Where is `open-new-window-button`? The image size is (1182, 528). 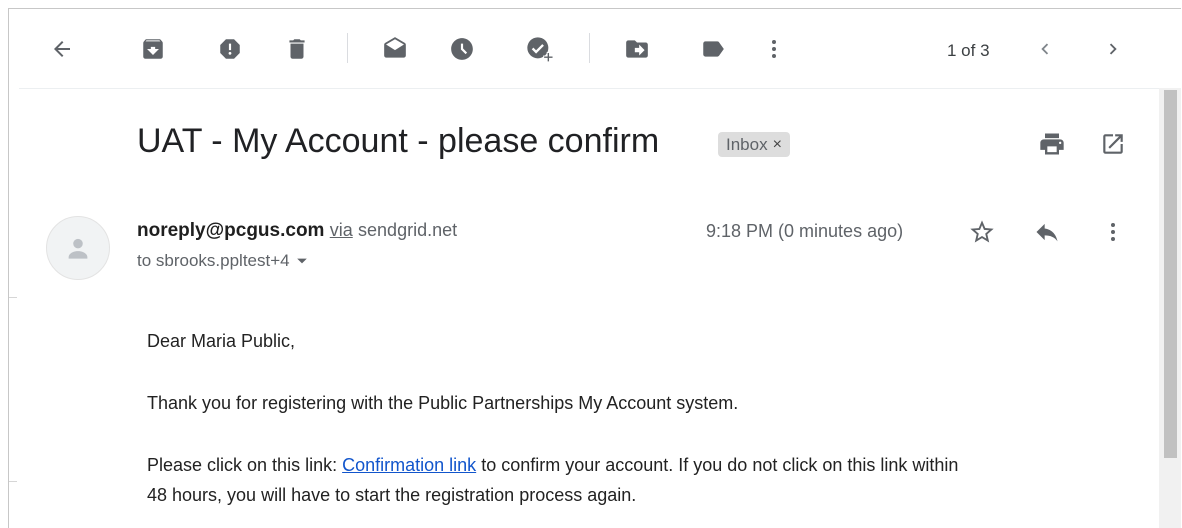
open-new-window-button is located at coordinates (1113, 144).